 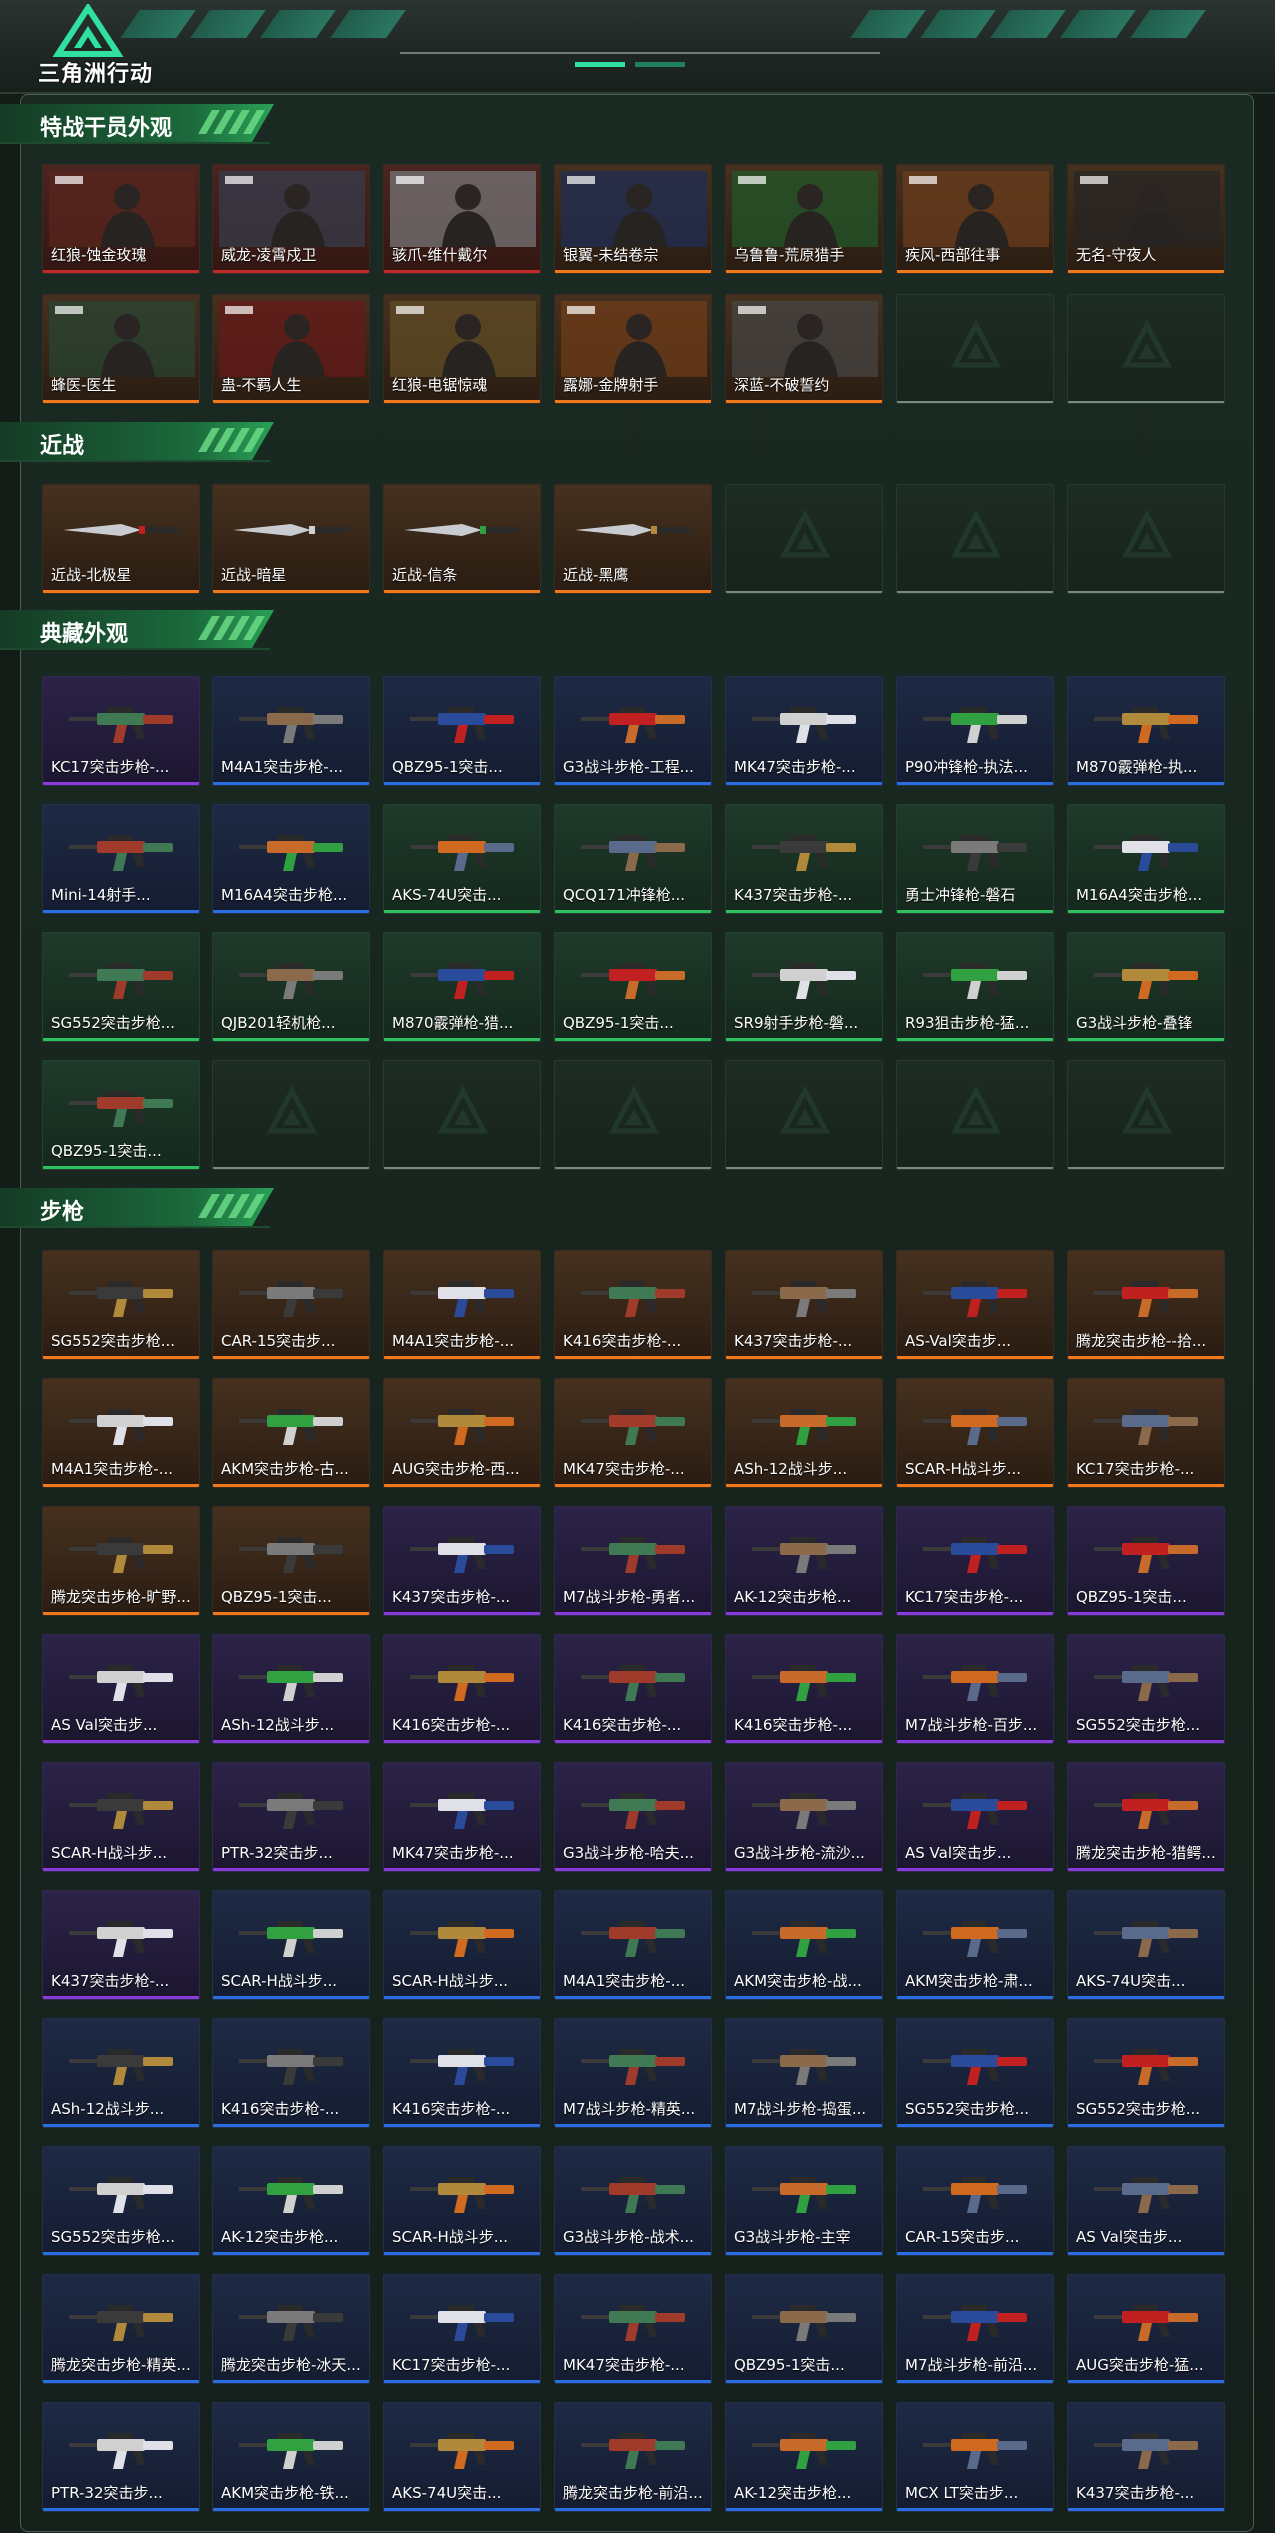 I want to click on item-card: 威龙-凌霄戍卫, so click(x=291, y=219).